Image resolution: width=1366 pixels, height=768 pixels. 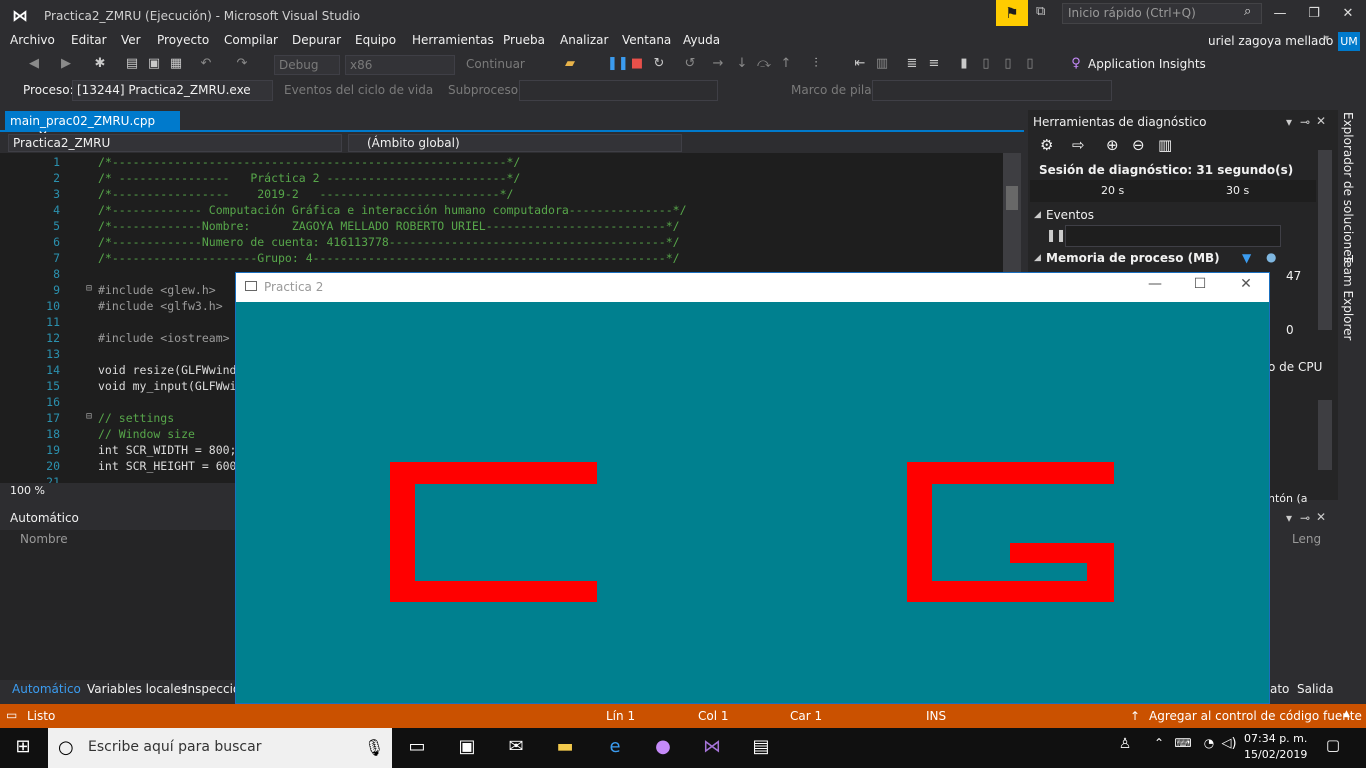 What do you see at coordinates (1305, 122) in the screenshot?
I see `pin-icon: ⊸` at bounding box center [1305, 122].